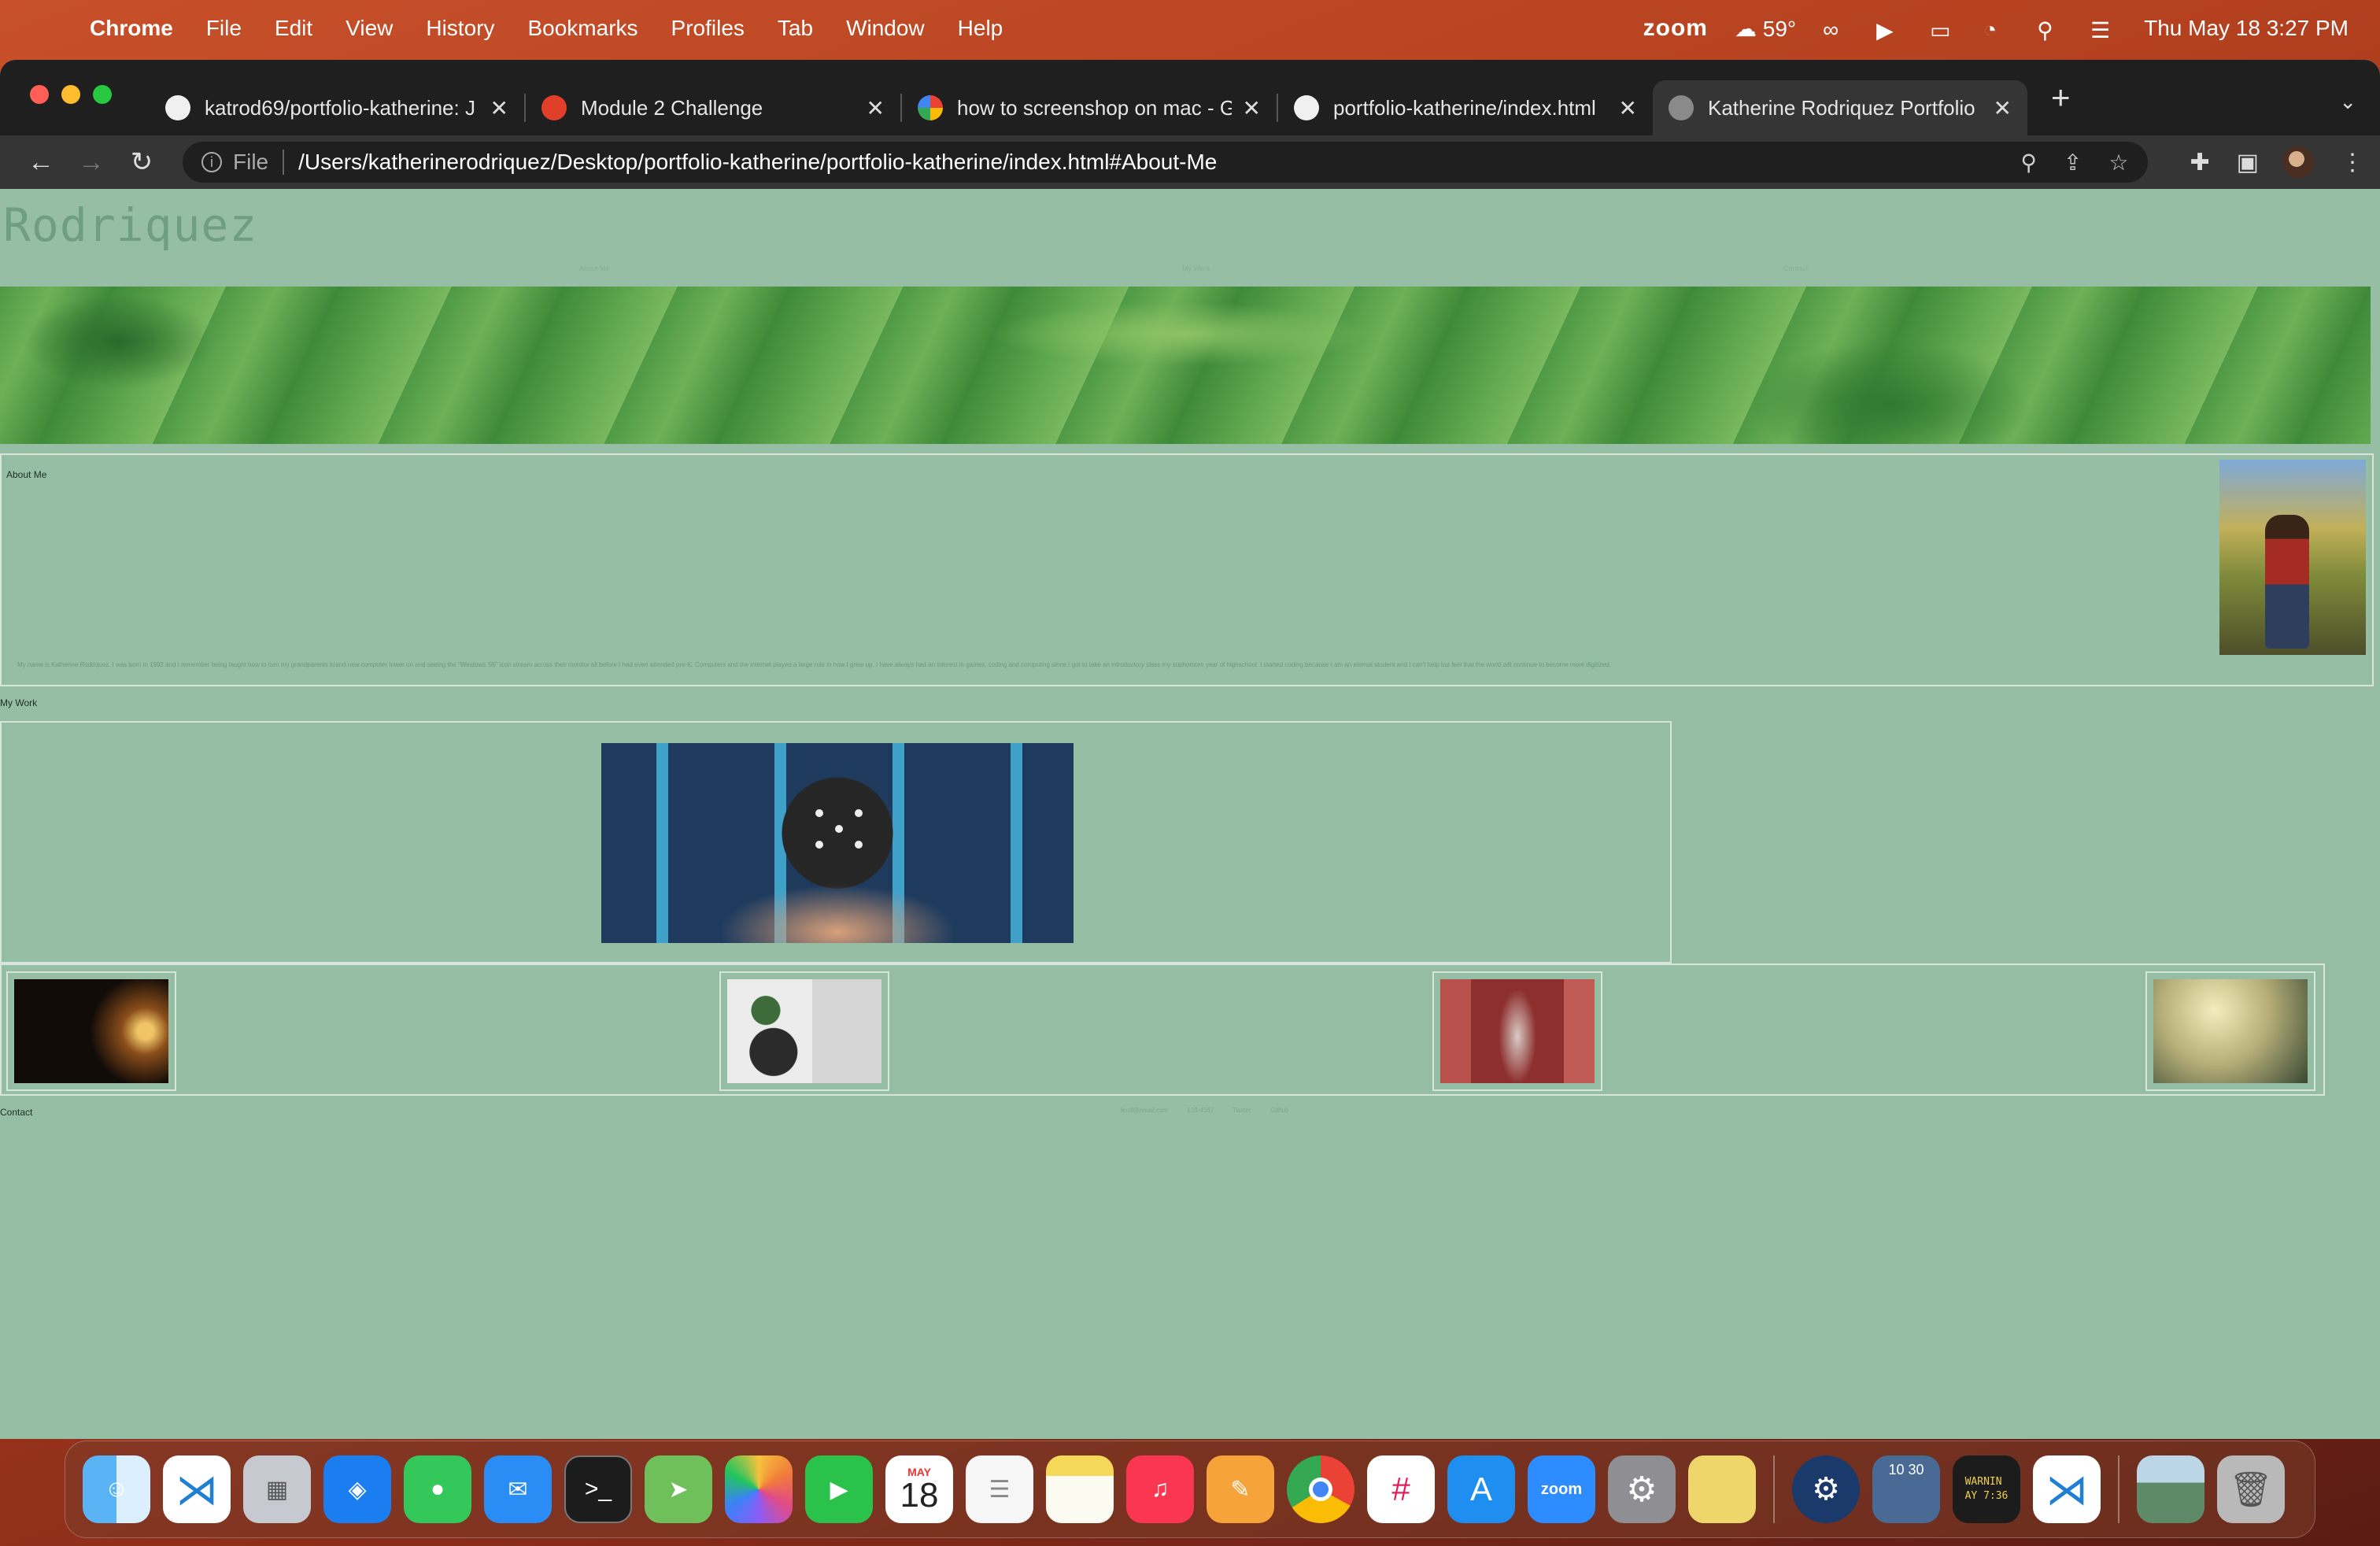 The width and height of the screenshot is (2380, 1546). I want to click on menu-bookmarks: Bookmarks, so click(582, 28).